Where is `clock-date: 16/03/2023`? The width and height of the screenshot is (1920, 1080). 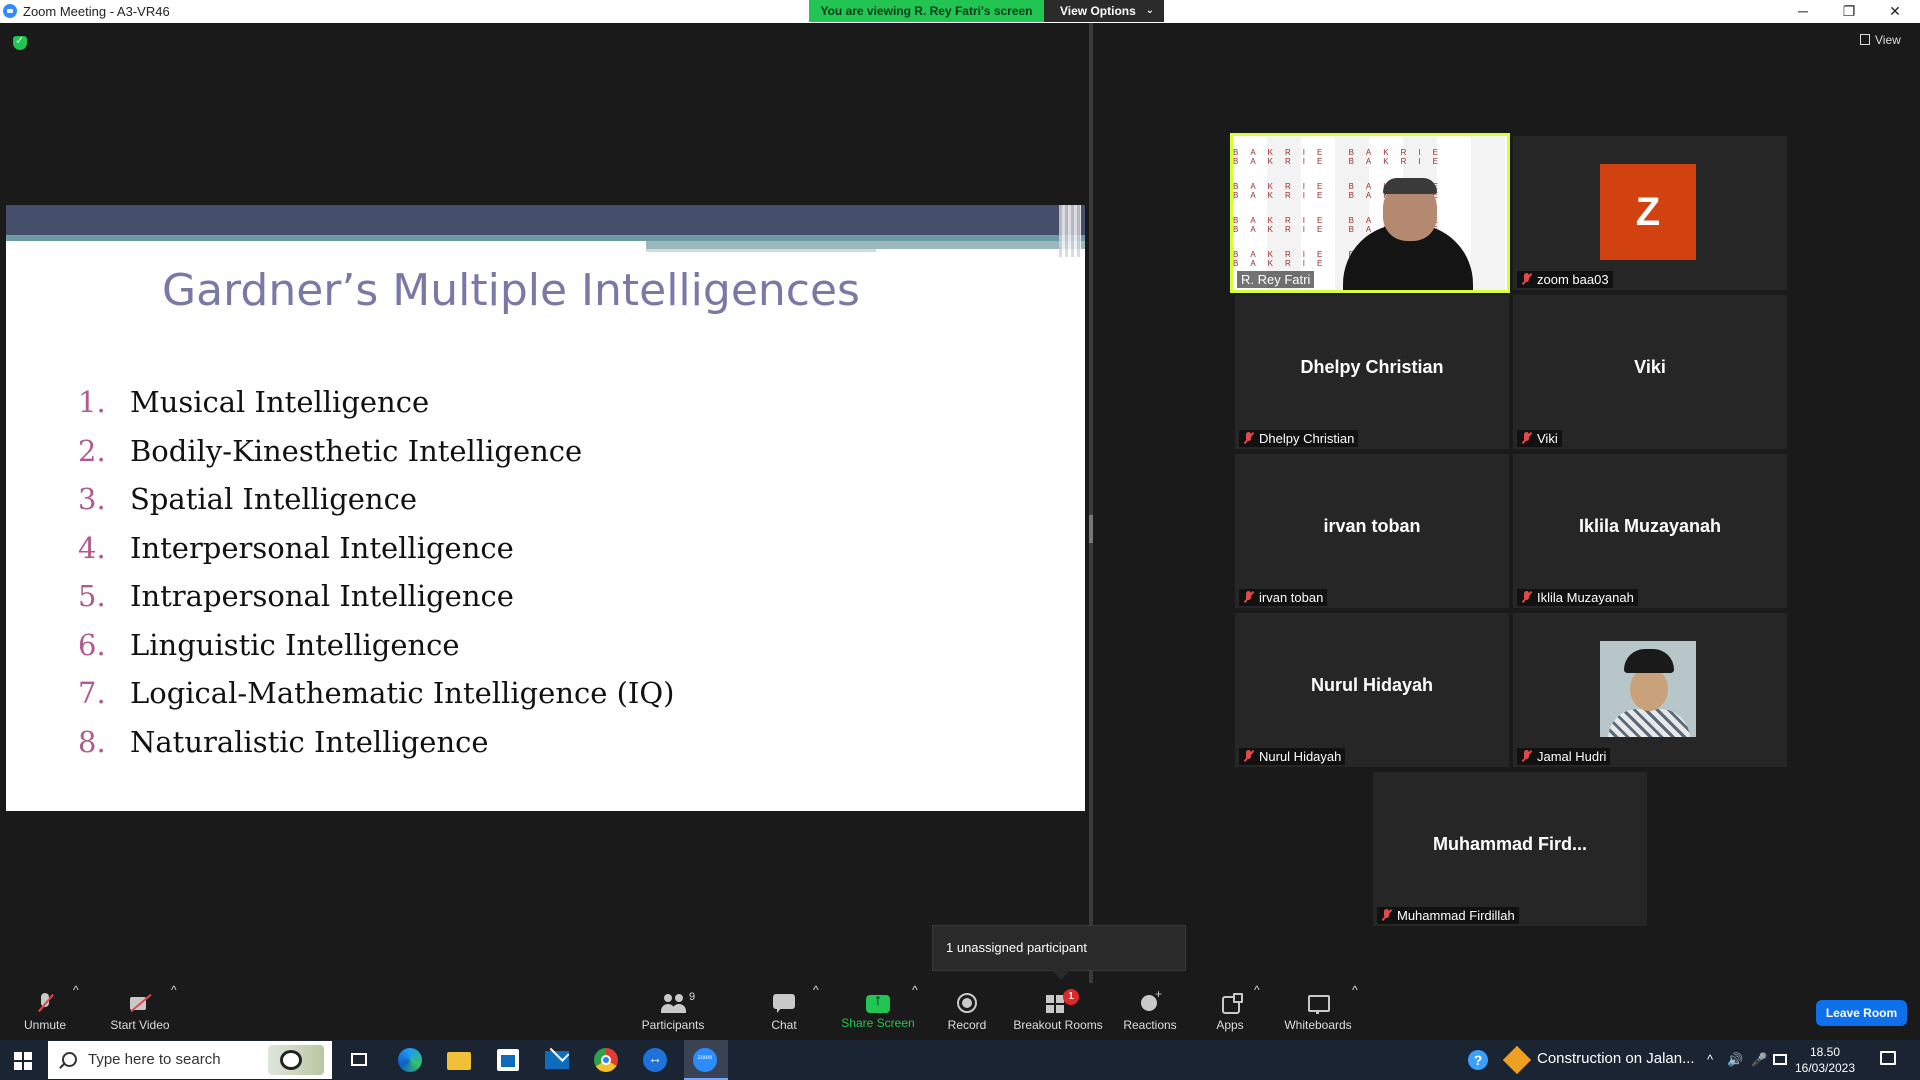 clock-date: 16/03/2023 is located at coordinates (1825, 1068).